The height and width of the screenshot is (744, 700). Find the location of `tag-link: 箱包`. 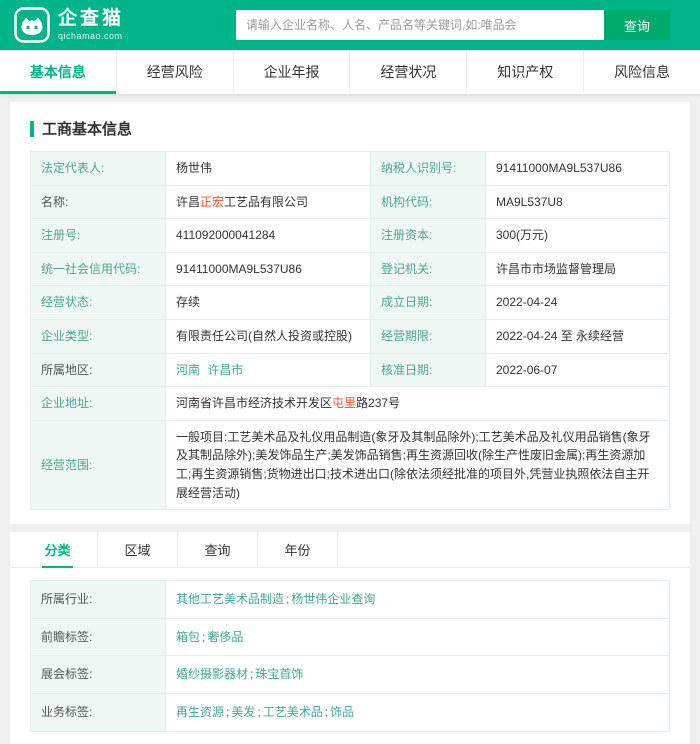

tag-link: 箱包 is located at coordinates (188, 637).